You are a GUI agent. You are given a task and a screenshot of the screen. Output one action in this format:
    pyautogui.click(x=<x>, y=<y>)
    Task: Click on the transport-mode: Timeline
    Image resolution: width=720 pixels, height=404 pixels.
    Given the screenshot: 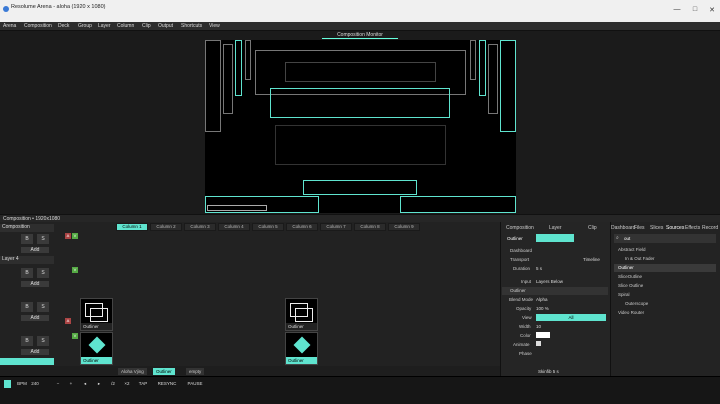 What is the action you would take?
    pyautogui.click(x=591, y=259)
    